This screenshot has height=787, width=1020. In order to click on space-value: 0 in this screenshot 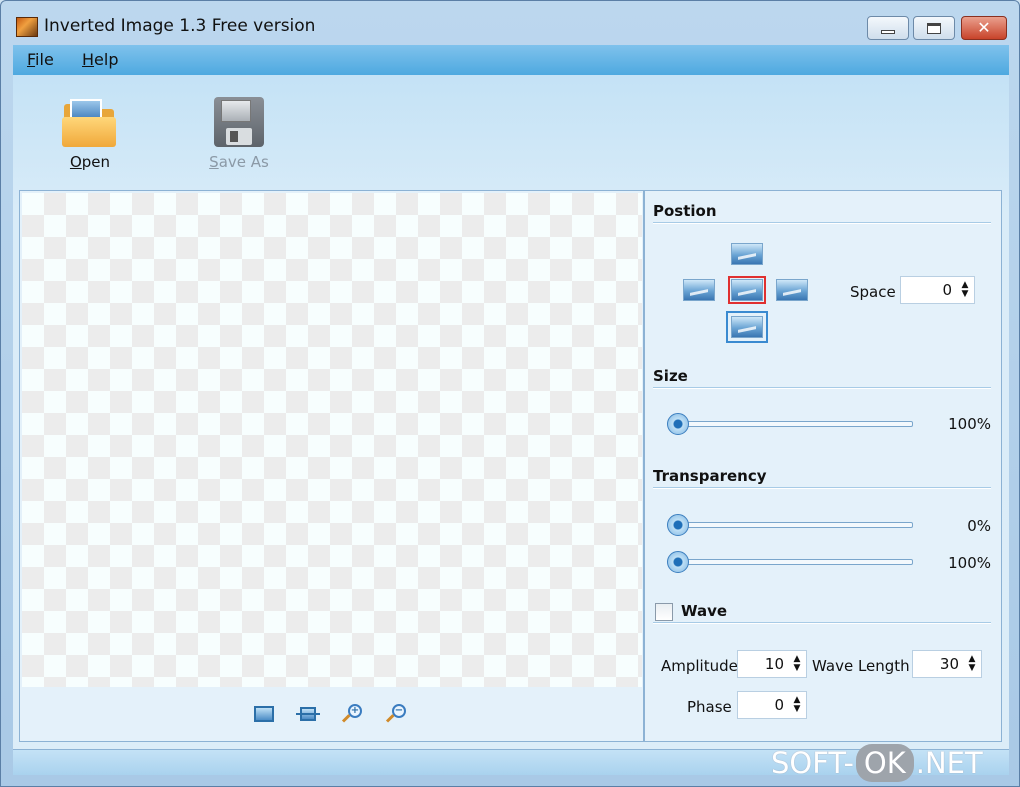, I will do `click(947, 290)`.